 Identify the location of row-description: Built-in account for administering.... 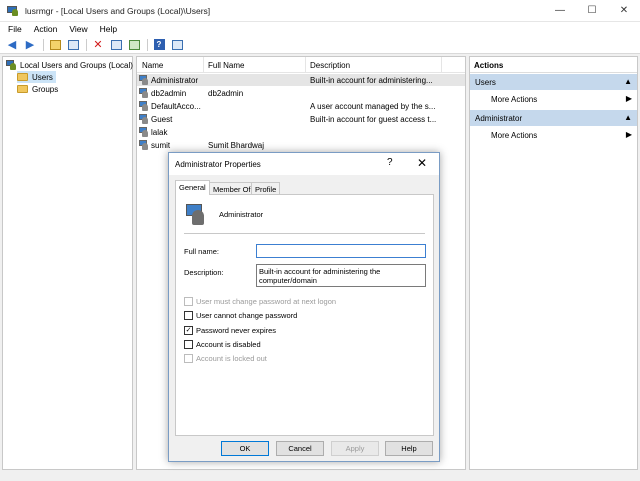
(371, 80).